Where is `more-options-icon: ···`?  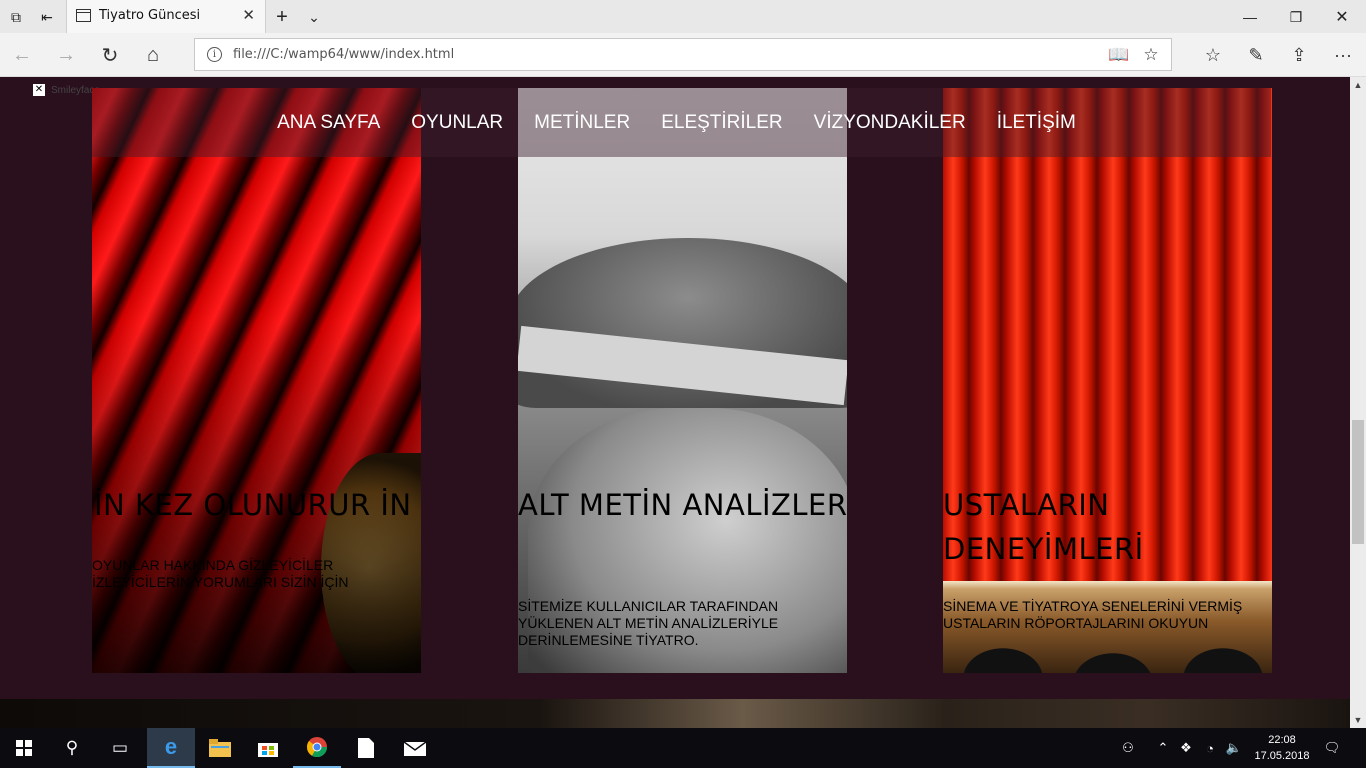 more-options-icon: ··· is located at coordinates (1343, 55).